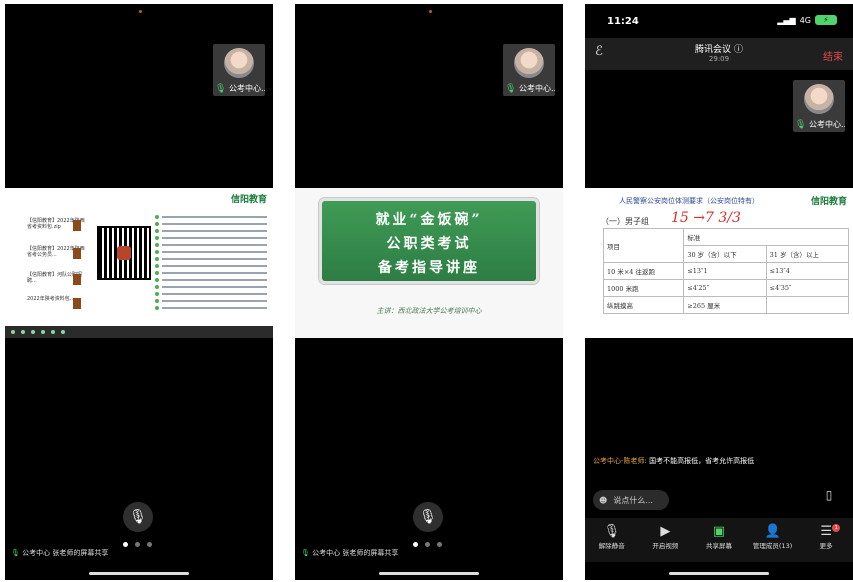 The height and width of the screenshot is (582, 853). I want to click on file-list, so click(211, 263).